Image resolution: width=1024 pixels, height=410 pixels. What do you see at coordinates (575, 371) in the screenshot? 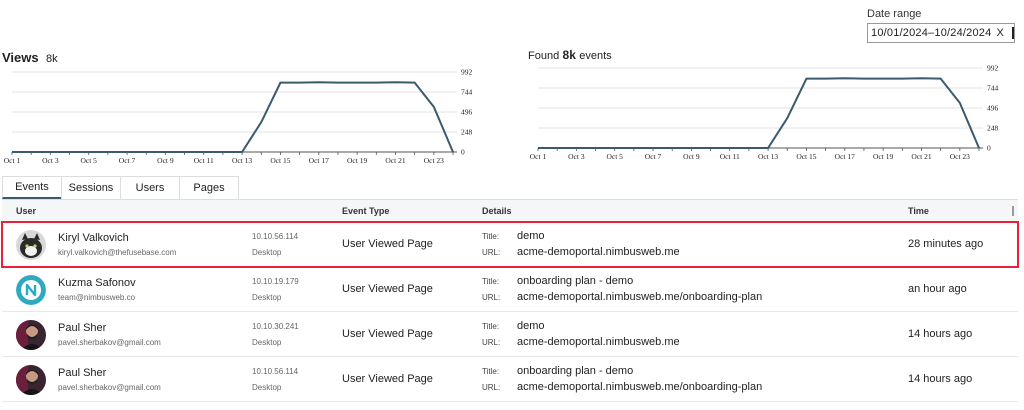
I see `page-title: onboarding plan - demo` at bounding box center [575, 371].